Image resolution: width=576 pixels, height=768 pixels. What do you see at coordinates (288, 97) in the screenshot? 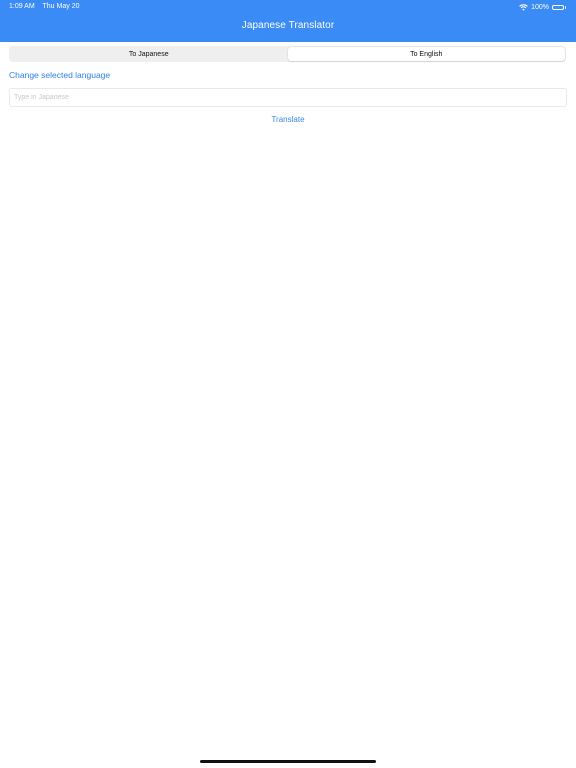
I see `japanese-text-input` at bounding box center [288, 97].